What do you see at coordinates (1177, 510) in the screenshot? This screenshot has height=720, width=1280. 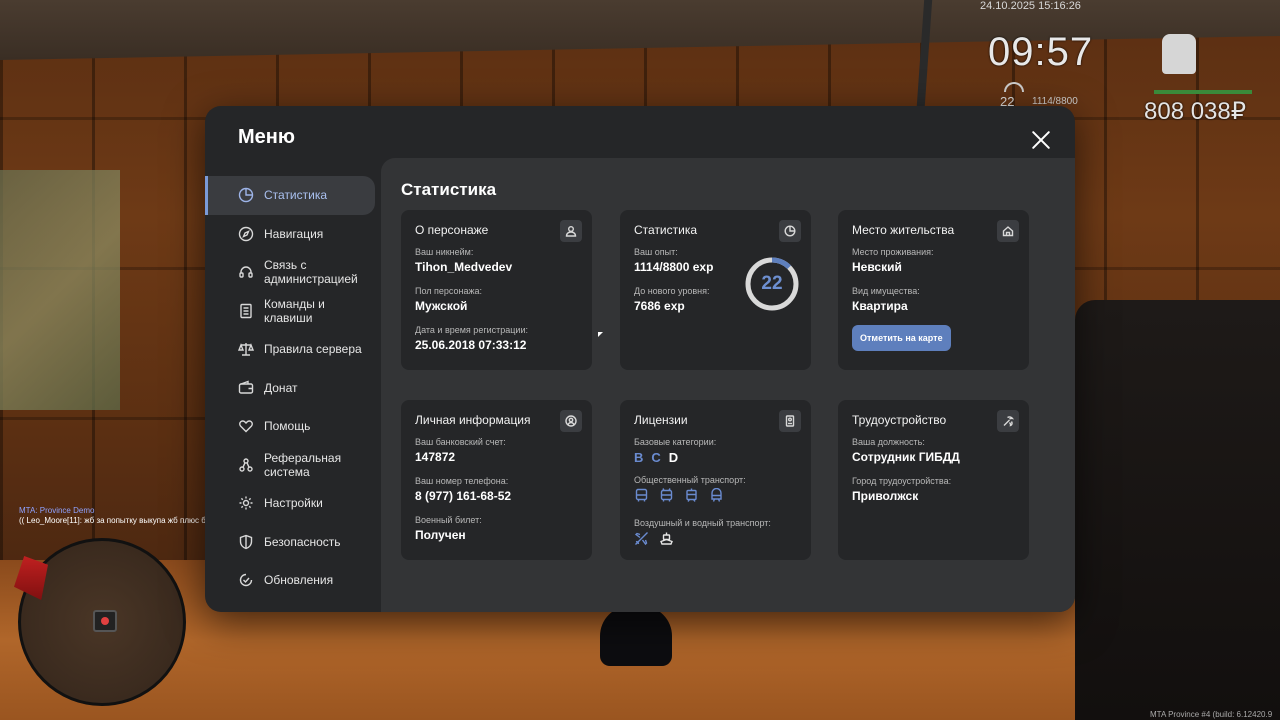 I see `leather-sofa` at bounding box center [1177, 510].